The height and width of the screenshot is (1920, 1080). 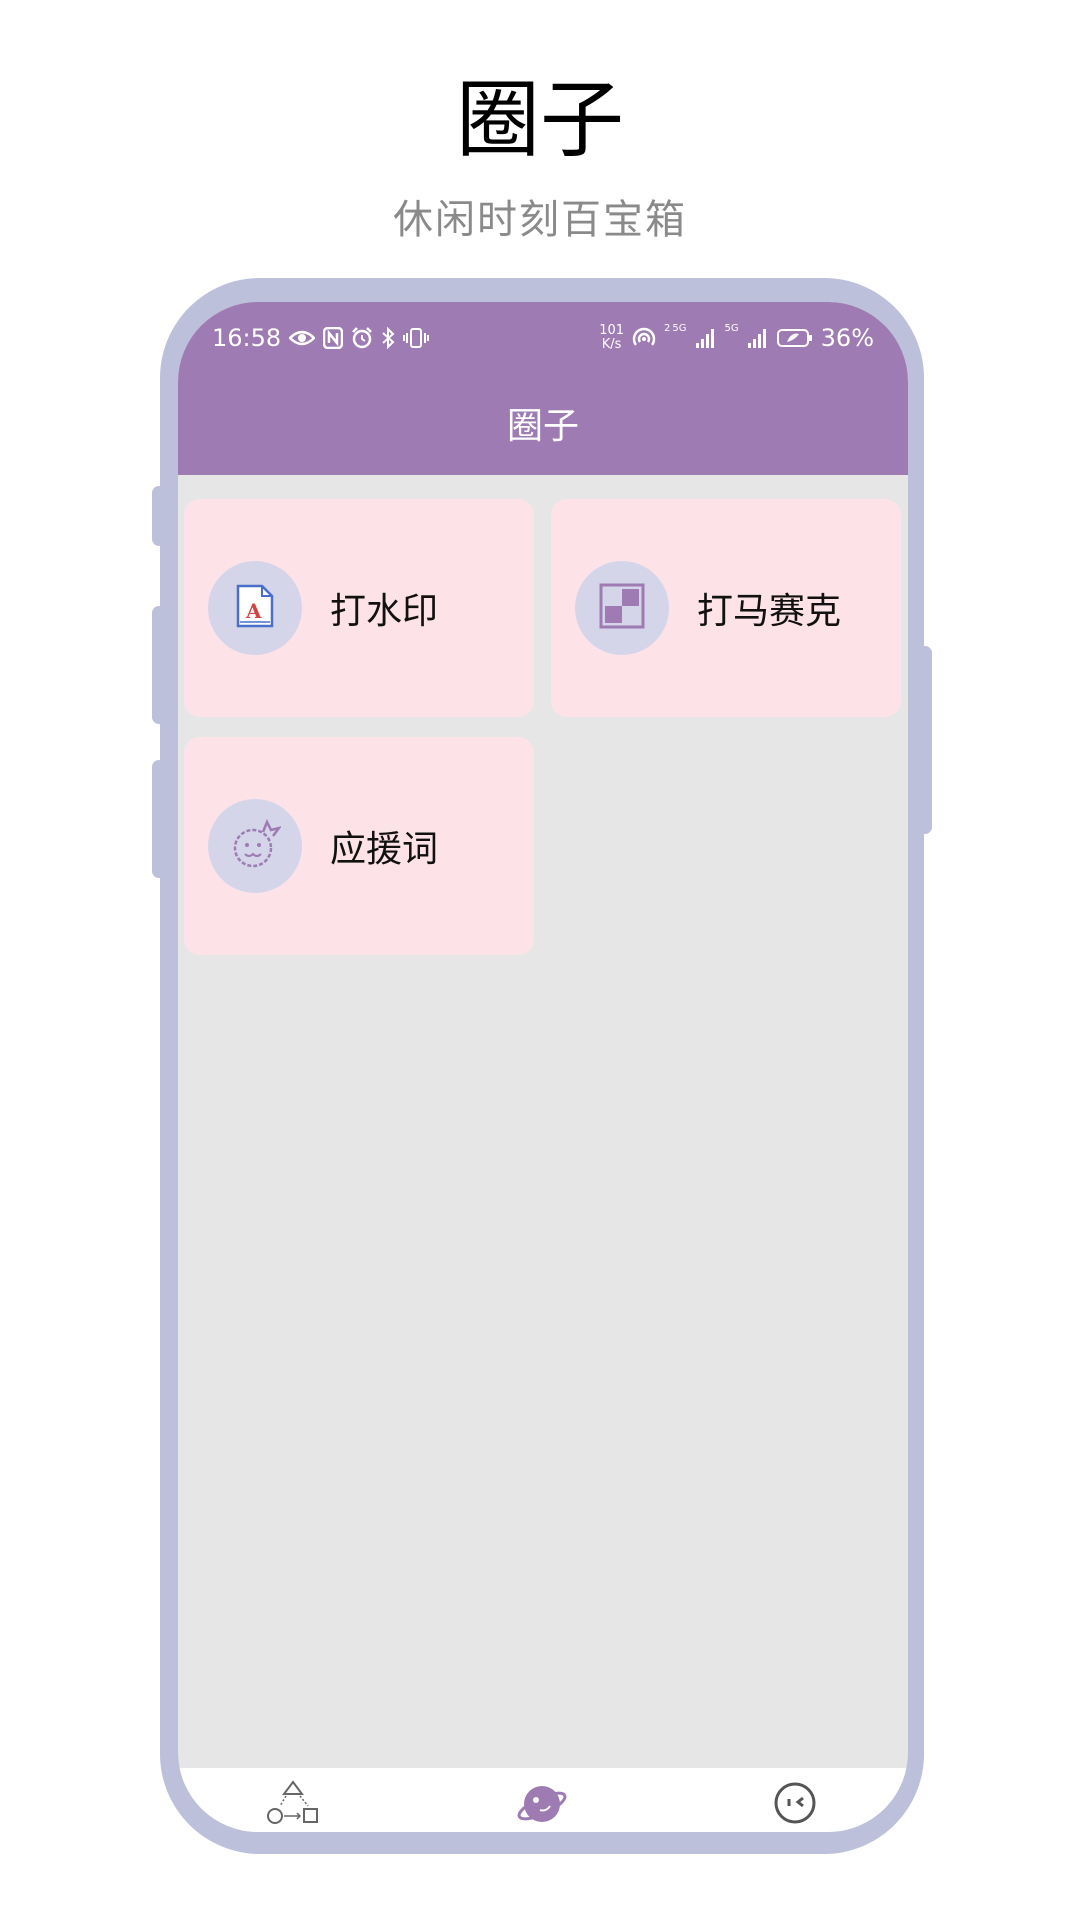 I want to click on card-mosaic: 打马赛克, so click(x=726, y=608).